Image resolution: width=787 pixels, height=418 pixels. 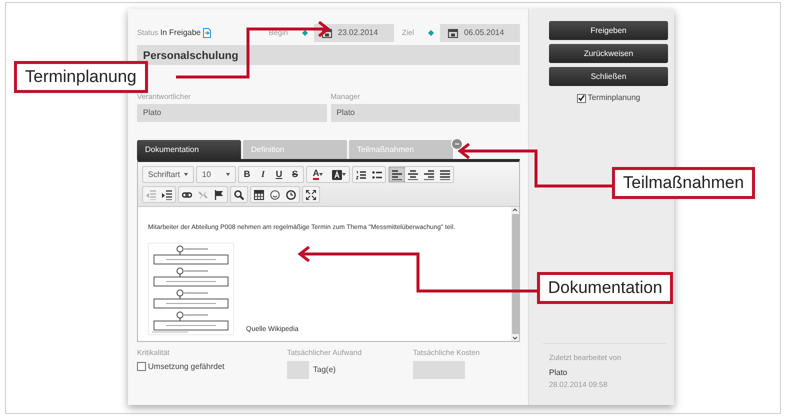 I want to click on cost-field, so click(x=439, y=369).